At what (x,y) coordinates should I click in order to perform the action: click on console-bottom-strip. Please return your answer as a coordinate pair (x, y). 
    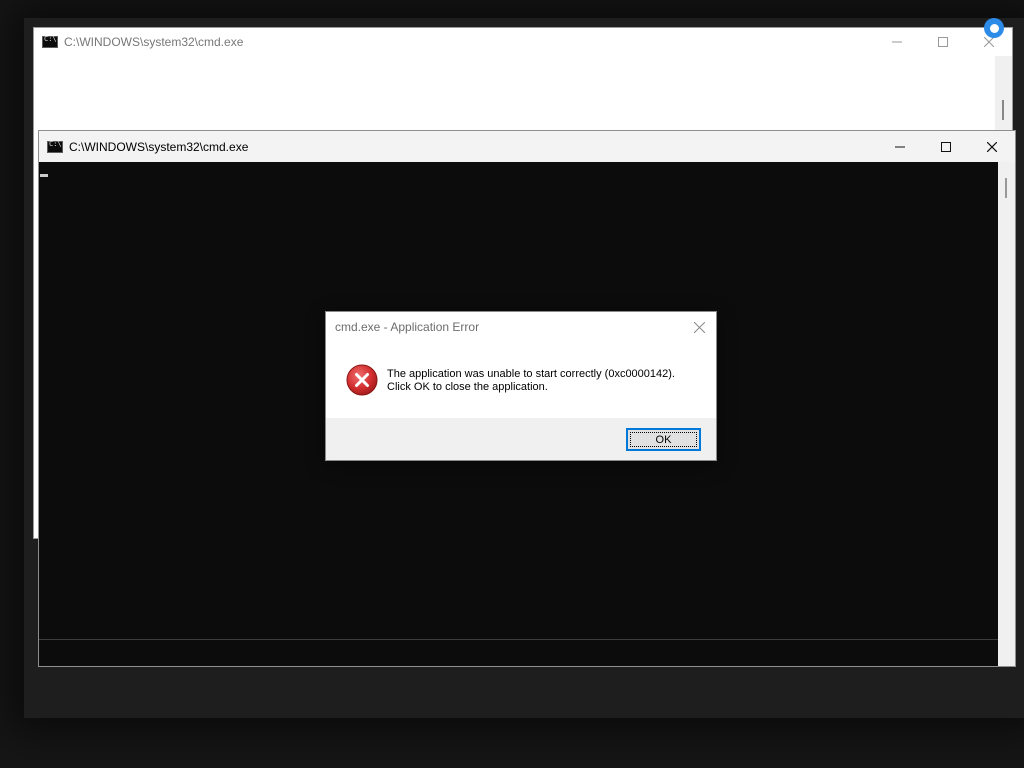
    Looking at the image, I should click on (518, 652).